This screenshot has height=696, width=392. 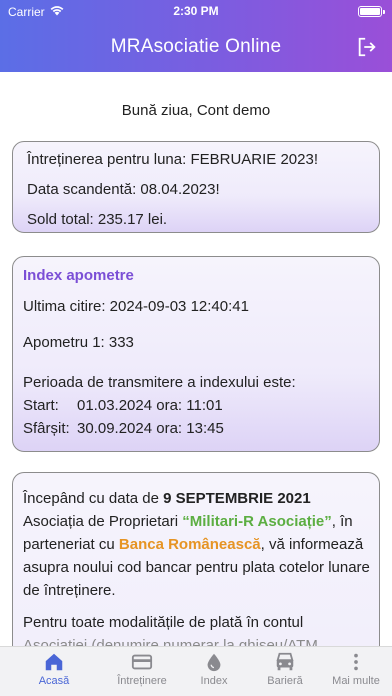 I want to click on app-title: MRAsociatie Online, so click(x=196, y=46).